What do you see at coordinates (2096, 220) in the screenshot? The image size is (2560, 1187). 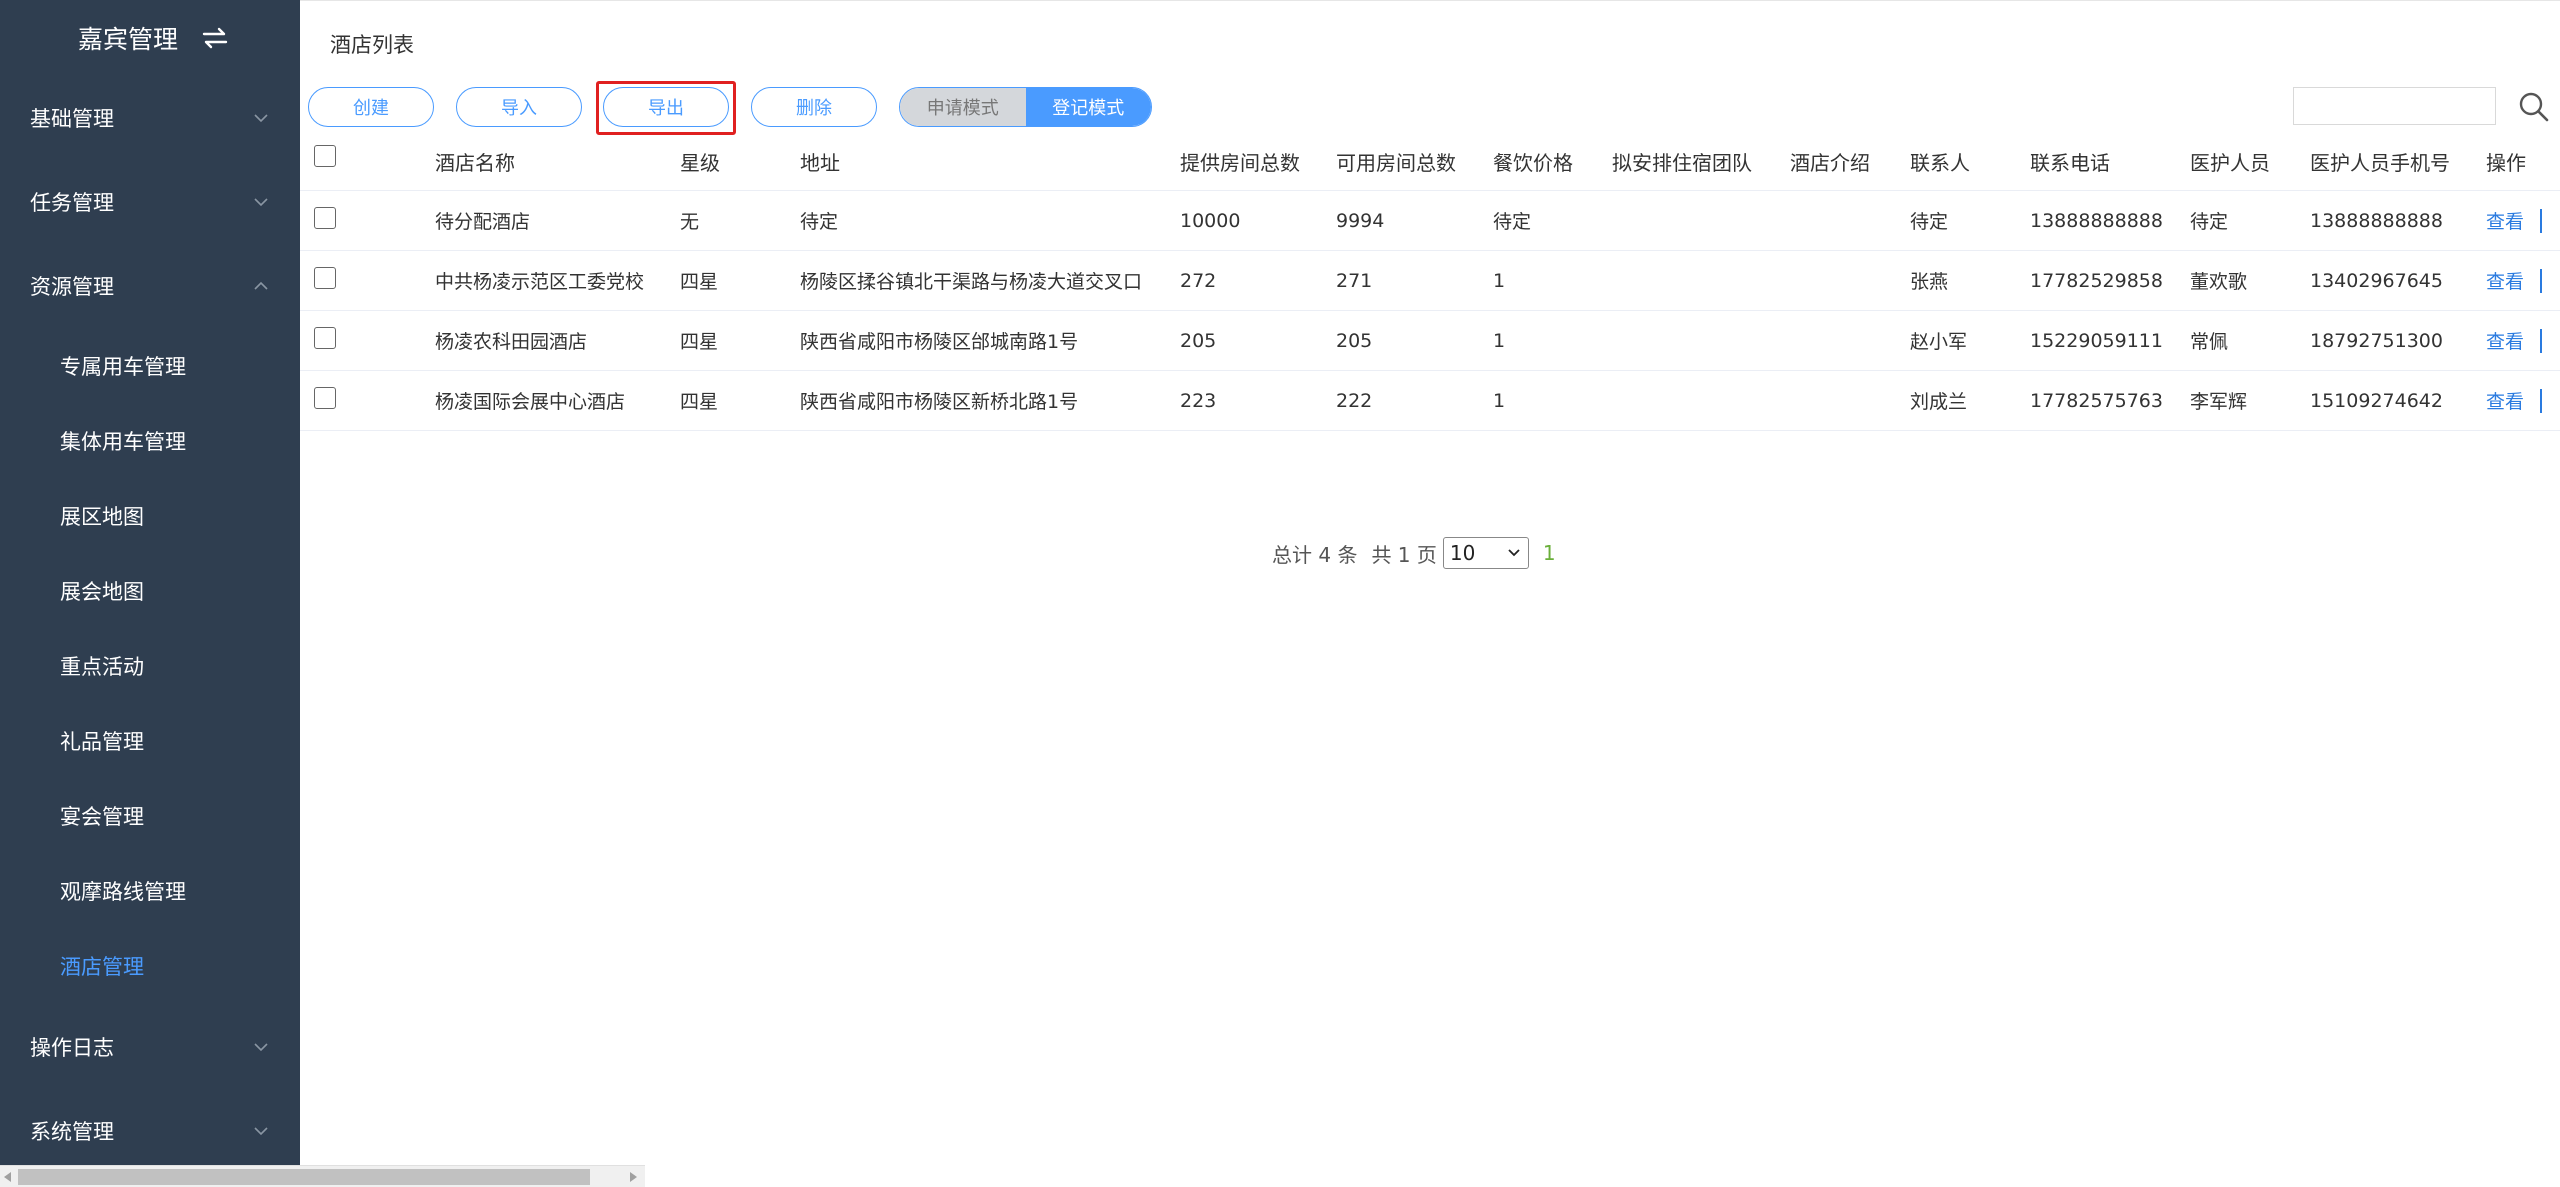 I see `cell-phone: 13888888888` at bounding box center [2096, 220].